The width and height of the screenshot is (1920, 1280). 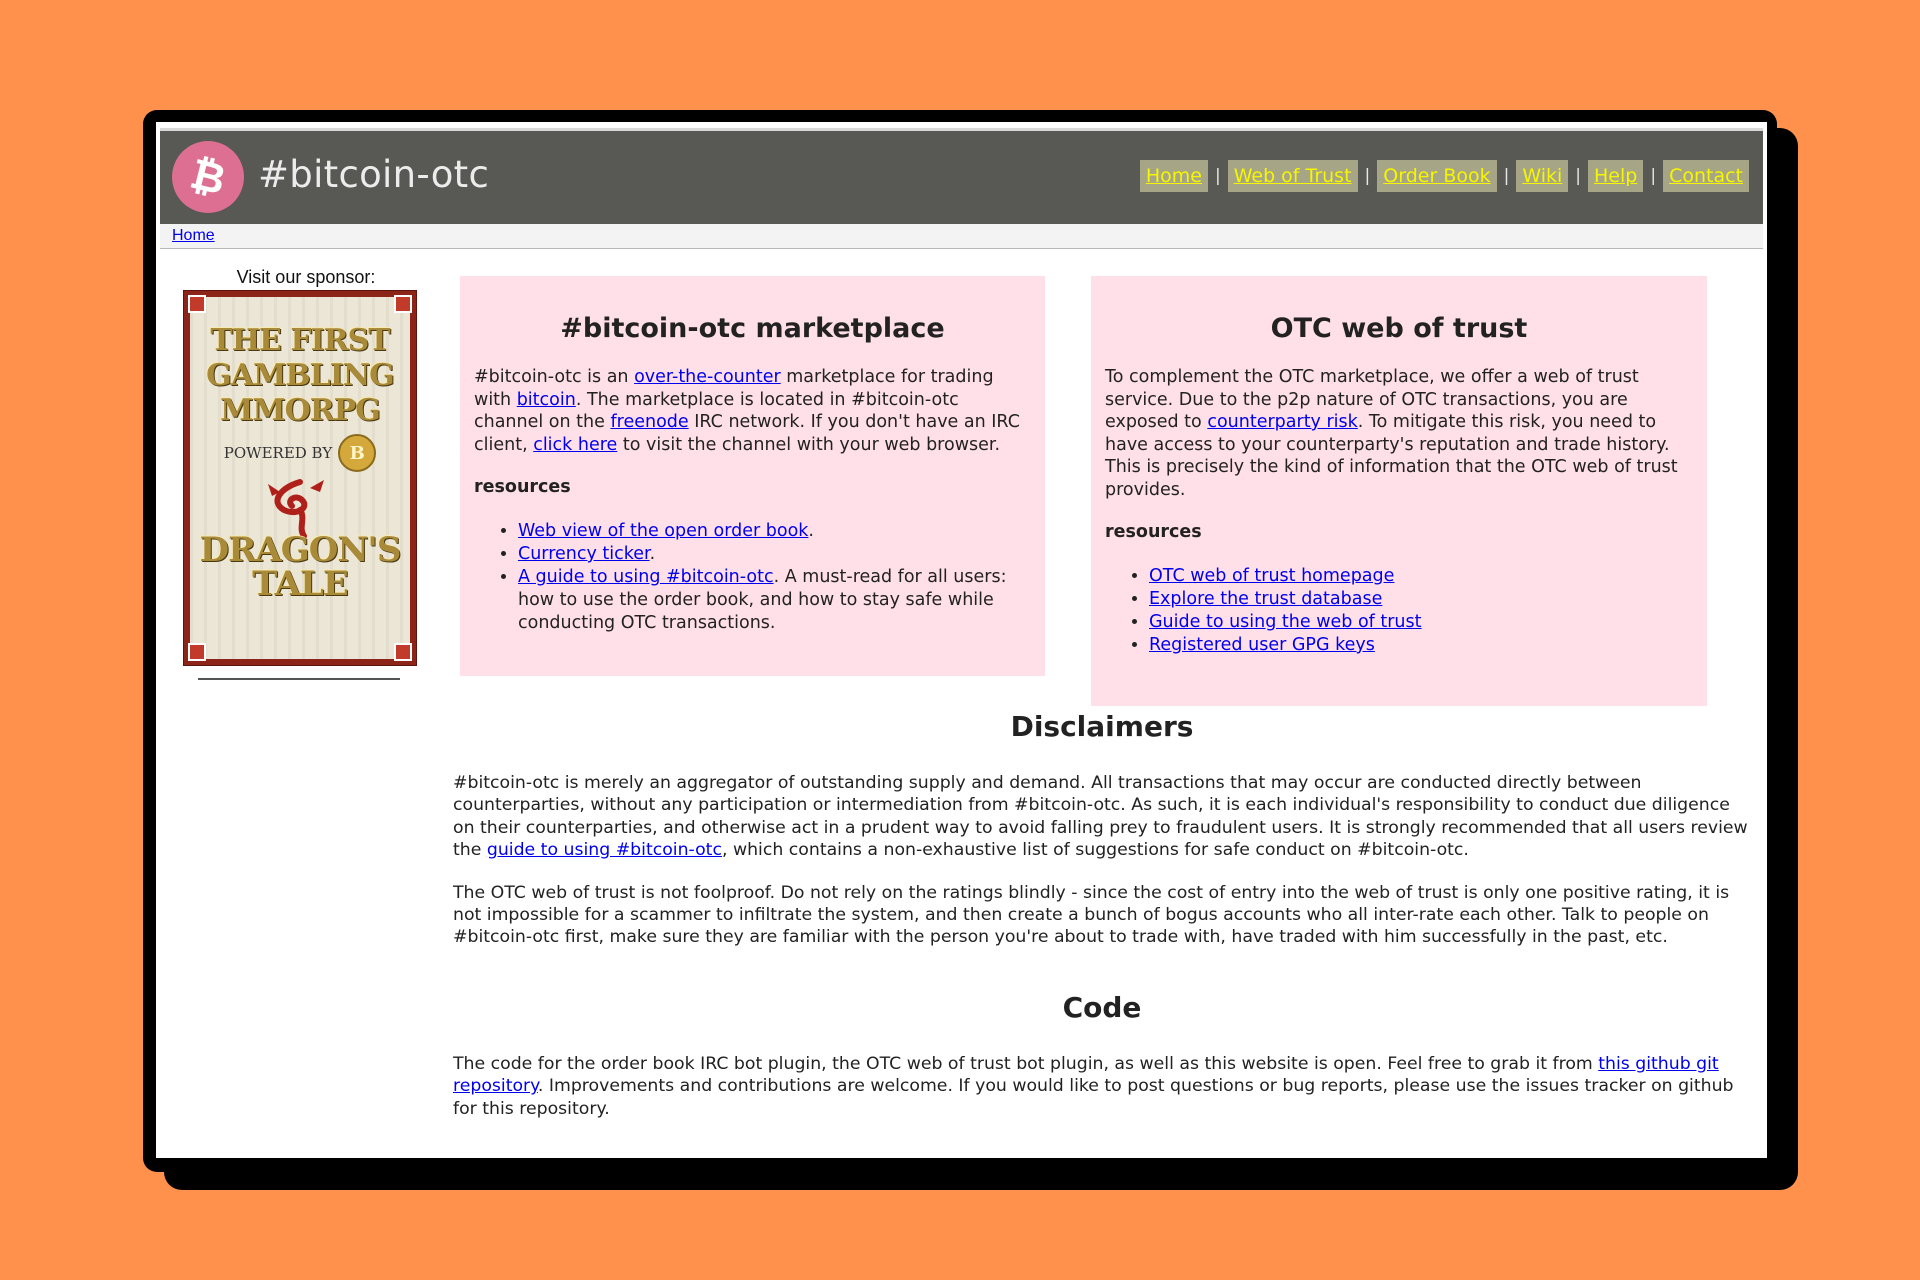 What do you see at coordinates (357, 453) in the screenshot?
I see `bitcoin-coin-icon: B` at bounding box center [357, 453].